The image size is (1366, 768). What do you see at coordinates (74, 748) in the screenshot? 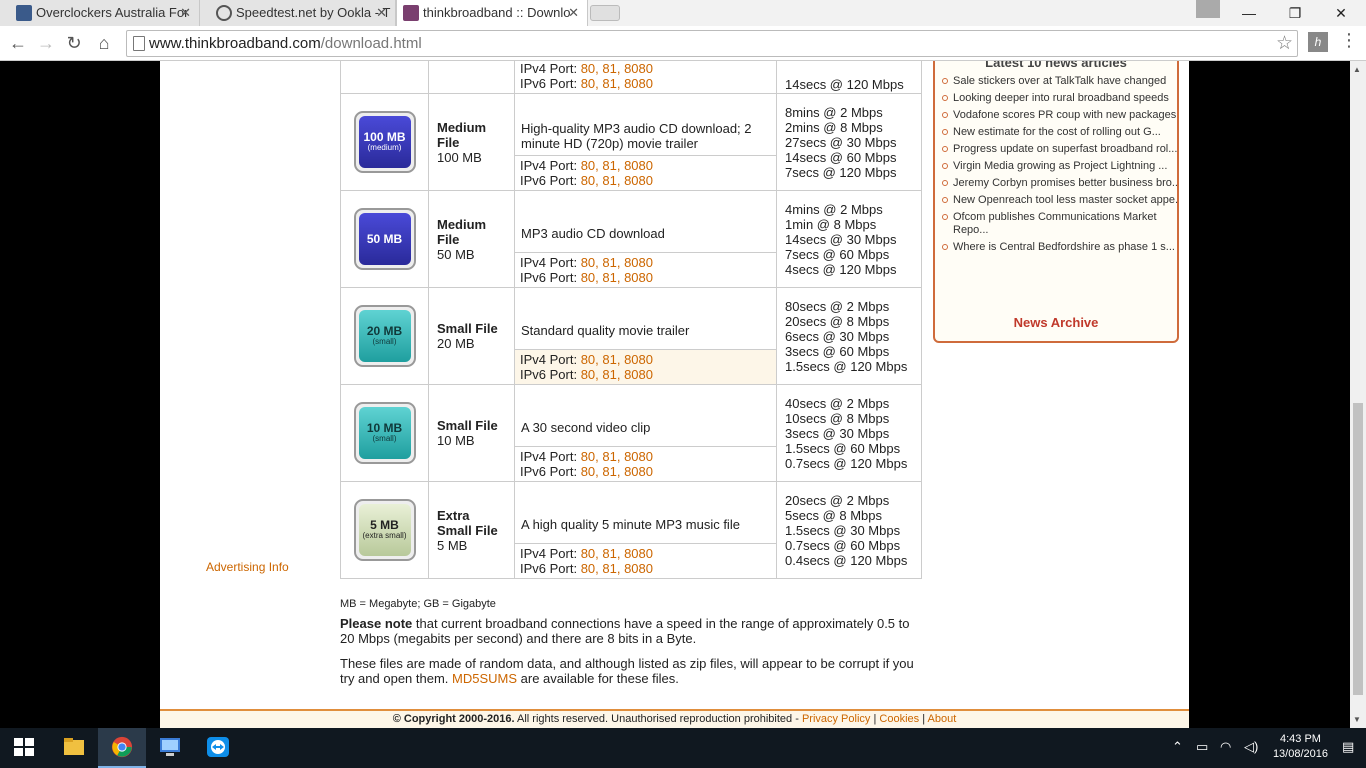
I see `file-explorer-taskbar` at bounding box center [74, 748].